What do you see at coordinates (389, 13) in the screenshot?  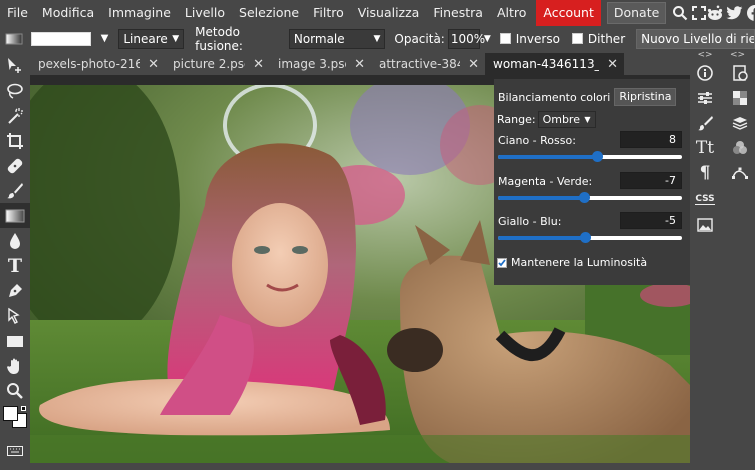 I see `menu-visualizza: Visualizza` at bounding box center [389, 13].